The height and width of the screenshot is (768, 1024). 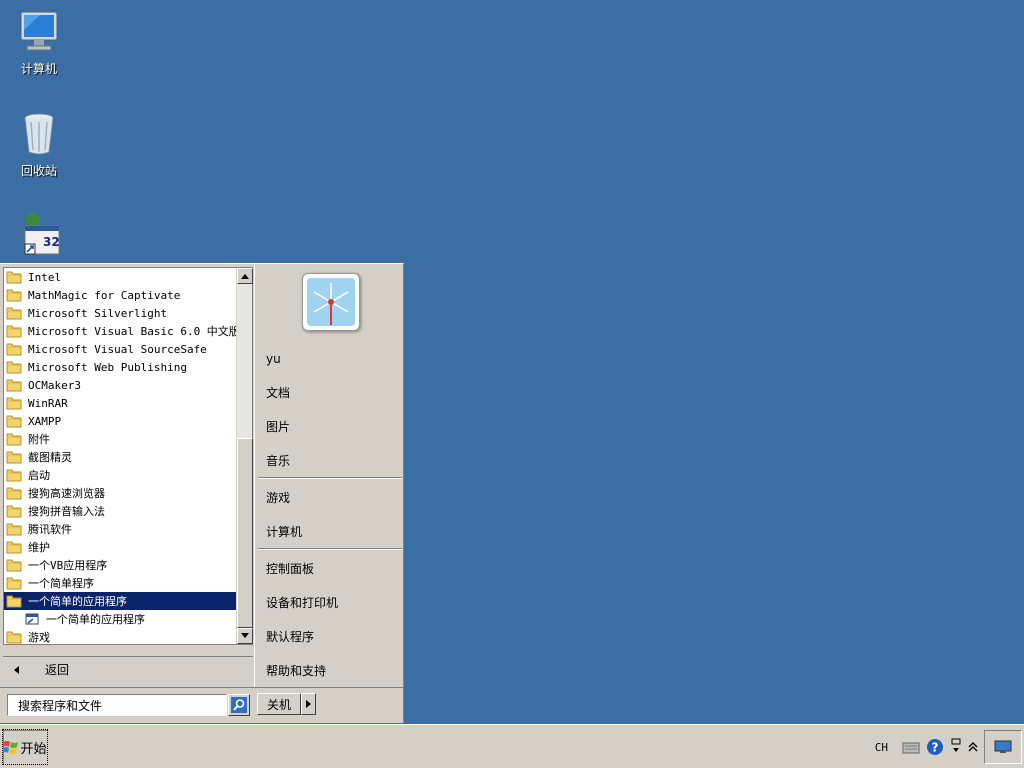 What do you see at coordinates (128, 669) in the screenshot?
I see `back-button: 返回` at bounding box center [128, 669].